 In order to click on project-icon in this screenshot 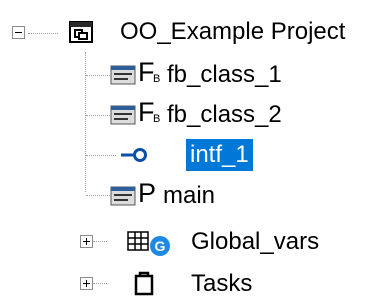, I will do `click(81, 32)`.